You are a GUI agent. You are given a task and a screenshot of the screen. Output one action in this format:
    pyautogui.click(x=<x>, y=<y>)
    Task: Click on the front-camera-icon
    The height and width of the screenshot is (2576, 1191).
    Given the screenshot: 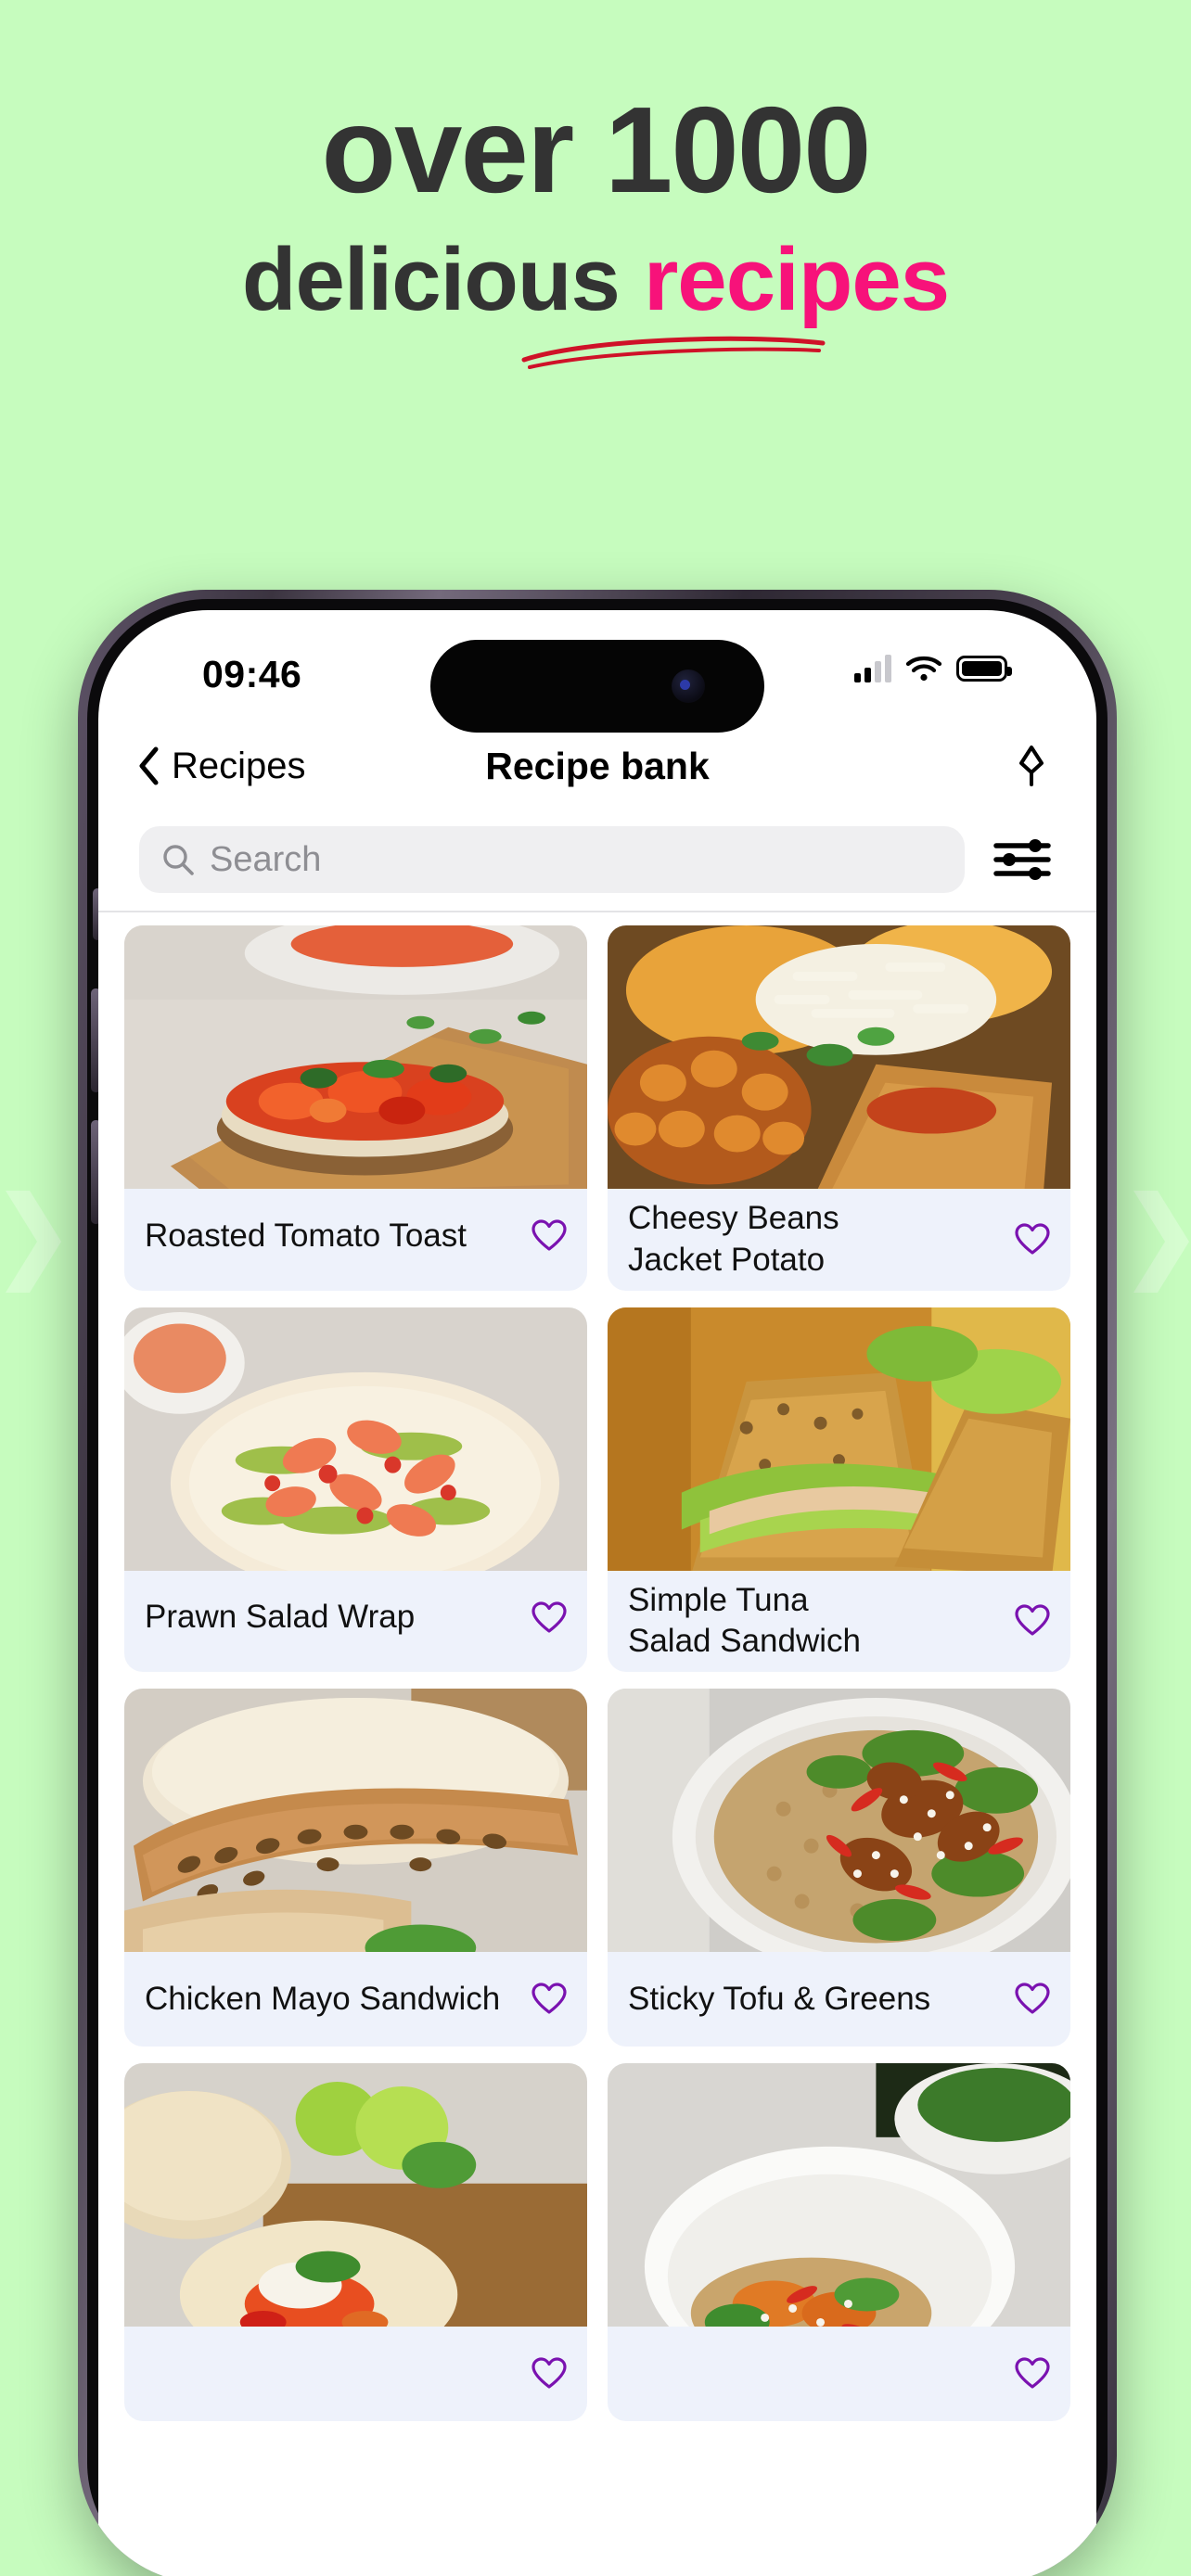 What is the action you would take?
    pyautogui.click(x=688, y=686)
    